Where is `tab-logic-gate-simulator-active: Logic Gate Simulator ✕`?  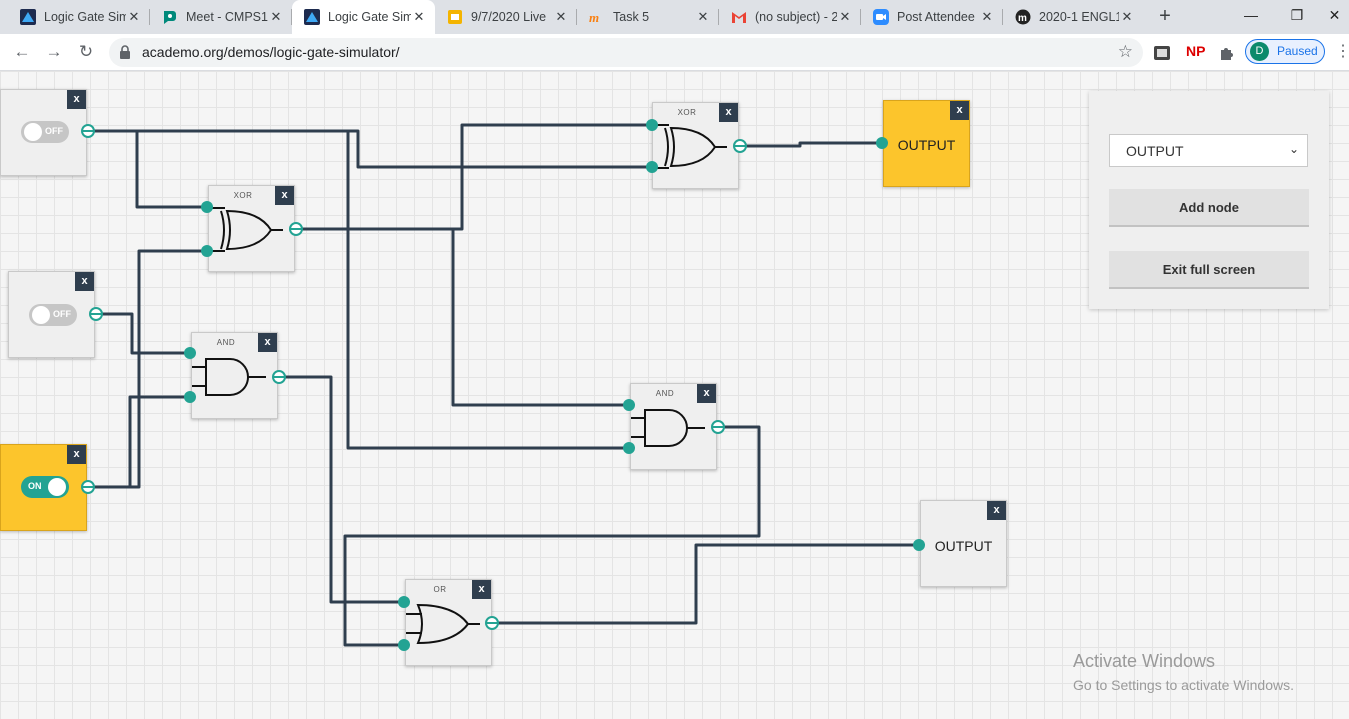
tab-logic-gate-simulator-active: Logic Gate Simulator ✕ is located at coordinates (363, 17).